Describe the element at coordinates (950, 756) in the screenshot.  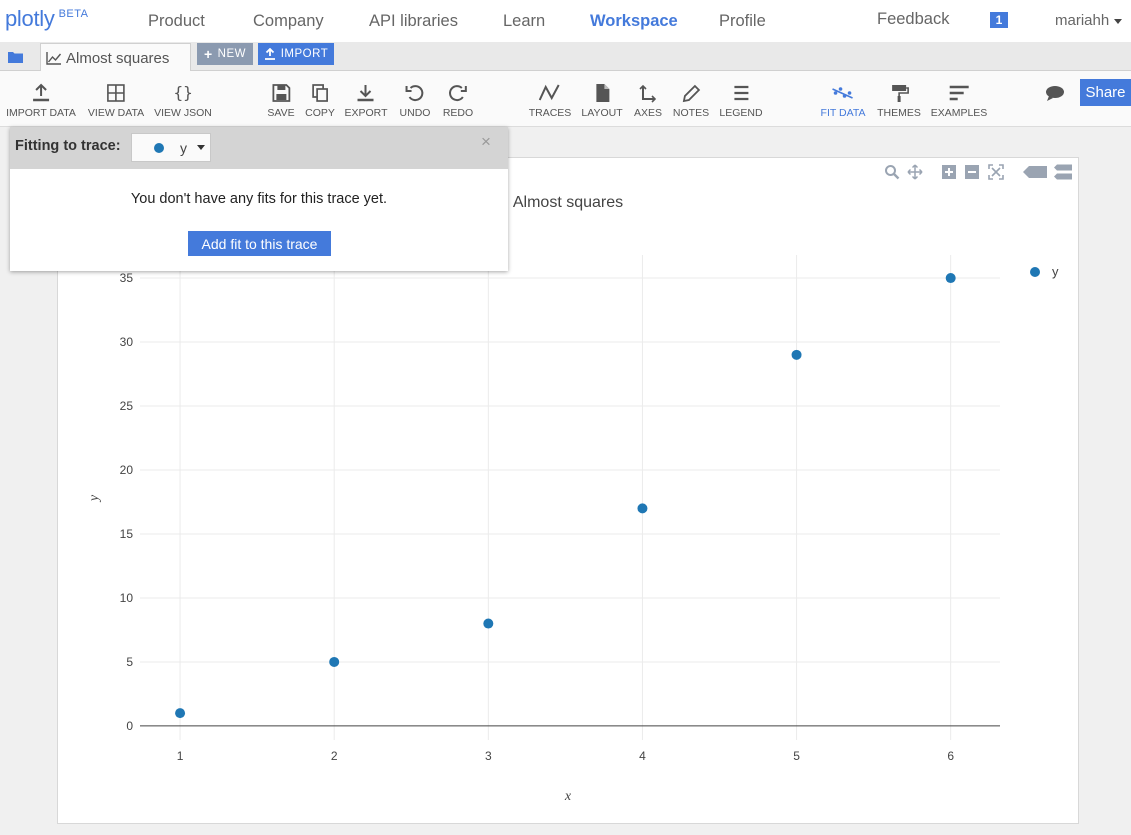
I see `x-tick-label: 6` at that location.